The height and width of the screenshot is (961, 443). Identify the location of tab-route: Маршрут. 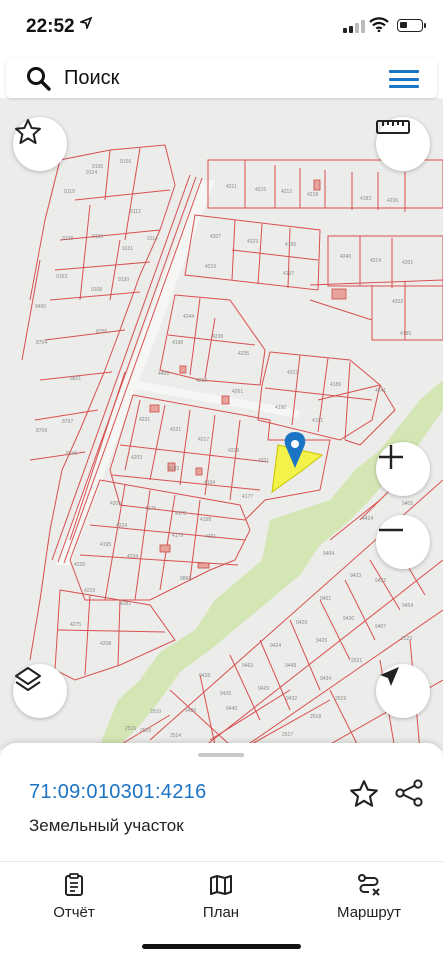
(369, 896).